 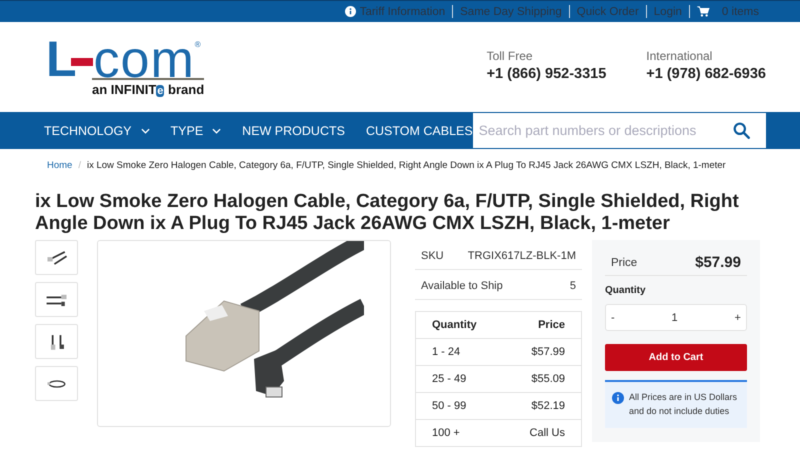 What do you see at coordinates (598, 130) in the screenshot?
I see `search-field: Search part numbers or descriptions` at bounding box center [598, 130].